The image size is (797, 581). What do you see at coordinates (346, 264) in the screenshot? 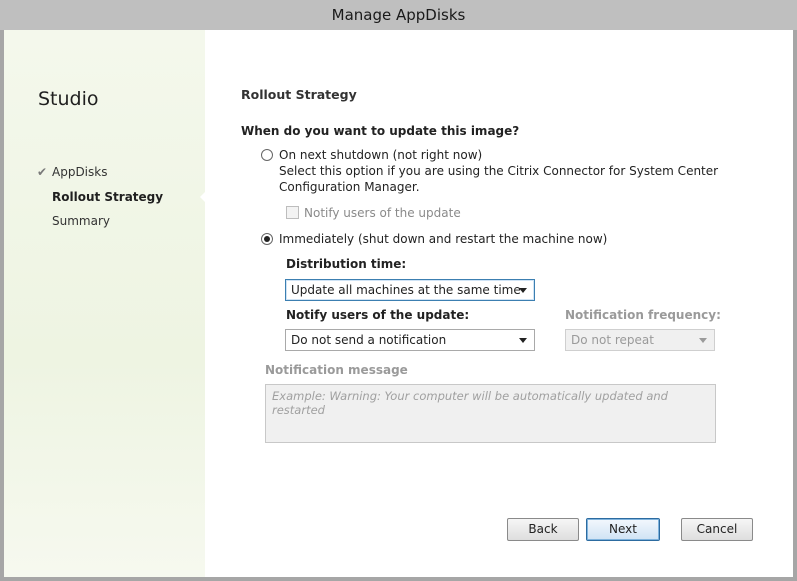
I see `distribution-time-label: Distribution time:` at bounding box center [346, 264].